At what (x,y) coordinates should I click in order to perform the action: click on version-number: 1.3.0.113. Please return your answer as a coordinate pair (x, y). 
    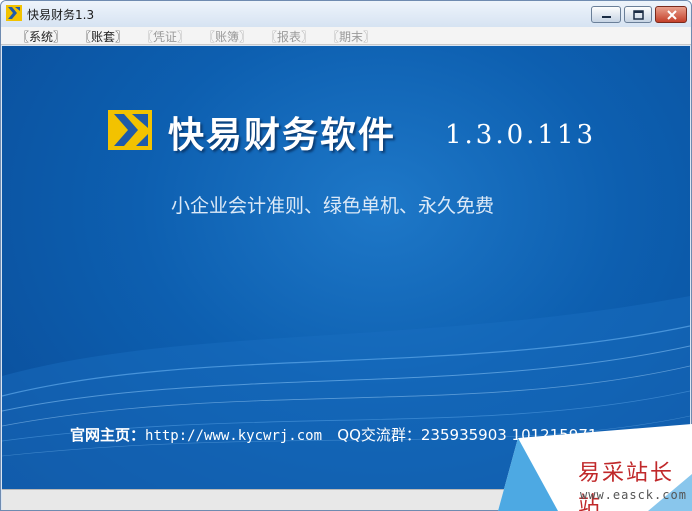
    Looking at the image, I should click on (521, 135).